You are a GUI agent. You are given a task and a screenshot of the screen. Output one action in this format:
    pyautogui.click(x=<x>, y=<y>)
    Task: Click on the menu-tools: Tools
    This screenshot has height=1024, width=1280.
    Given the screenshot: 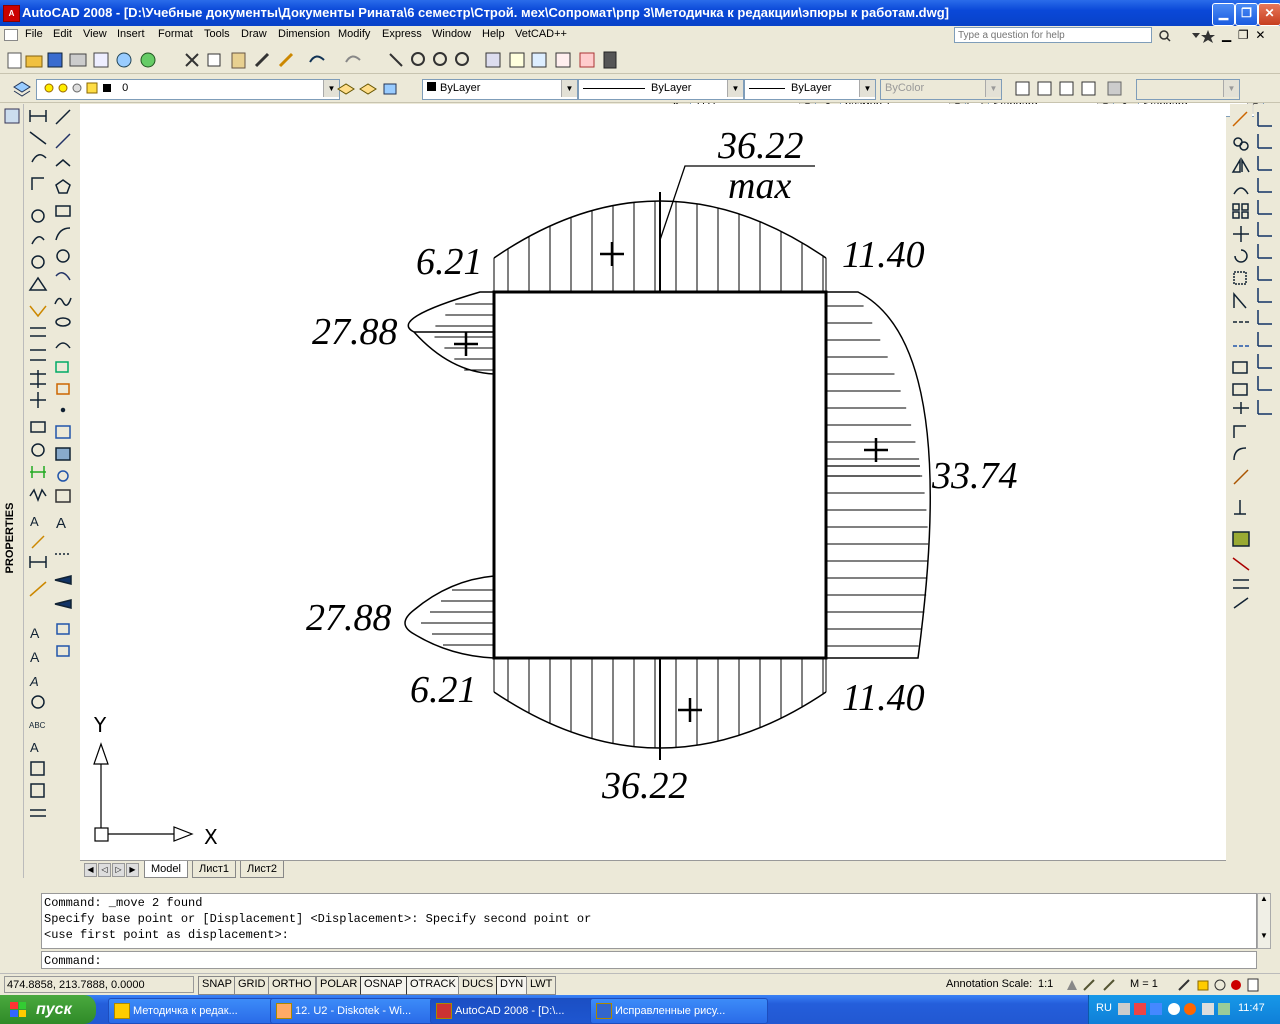 What is the action you would take?
    pyautogui.click(x=217, y=34)
    